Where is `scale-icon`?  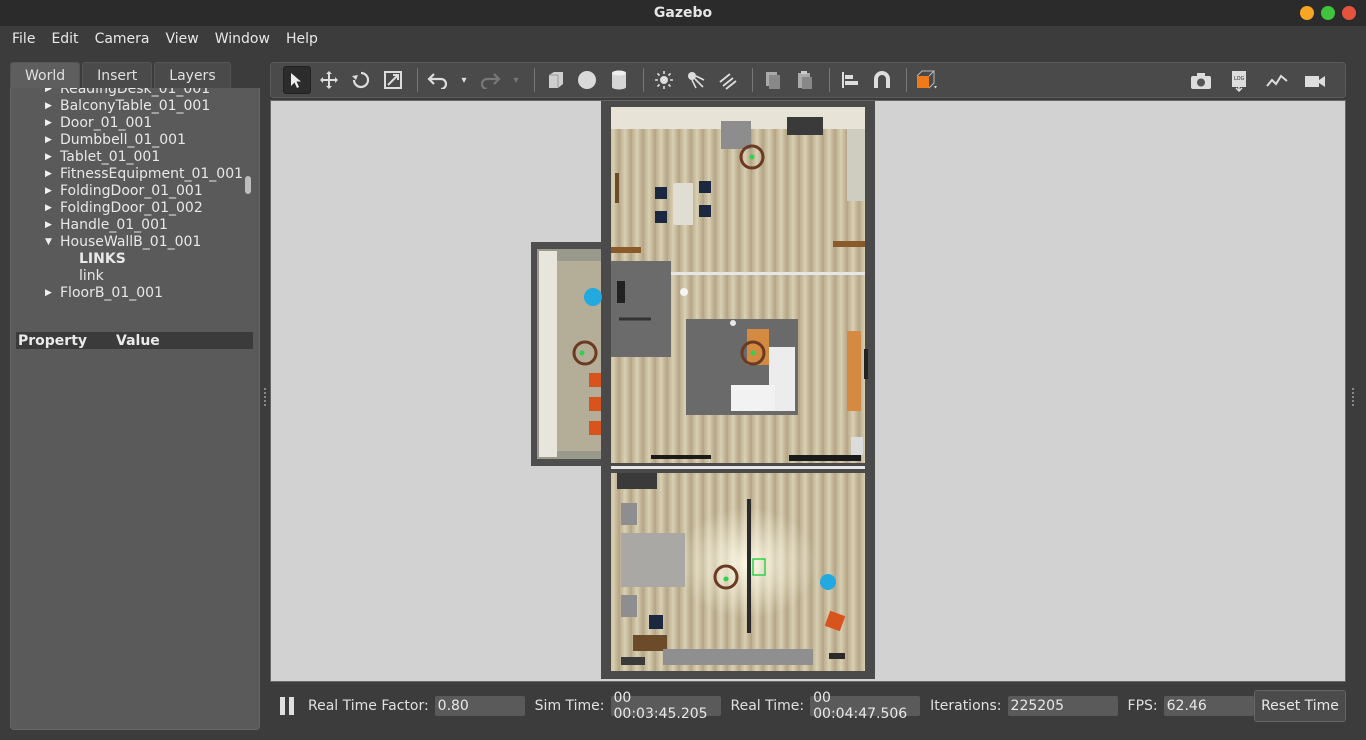
scale-icon is located at coordinates (393, 80).